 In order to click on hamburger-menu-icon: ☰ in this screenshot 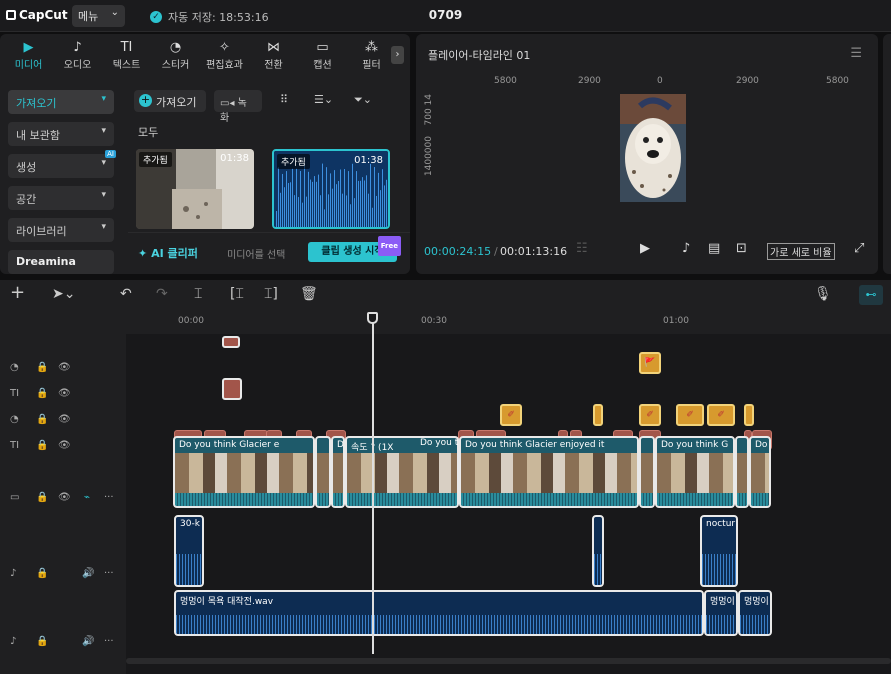, I will do `click(856, 53)`.